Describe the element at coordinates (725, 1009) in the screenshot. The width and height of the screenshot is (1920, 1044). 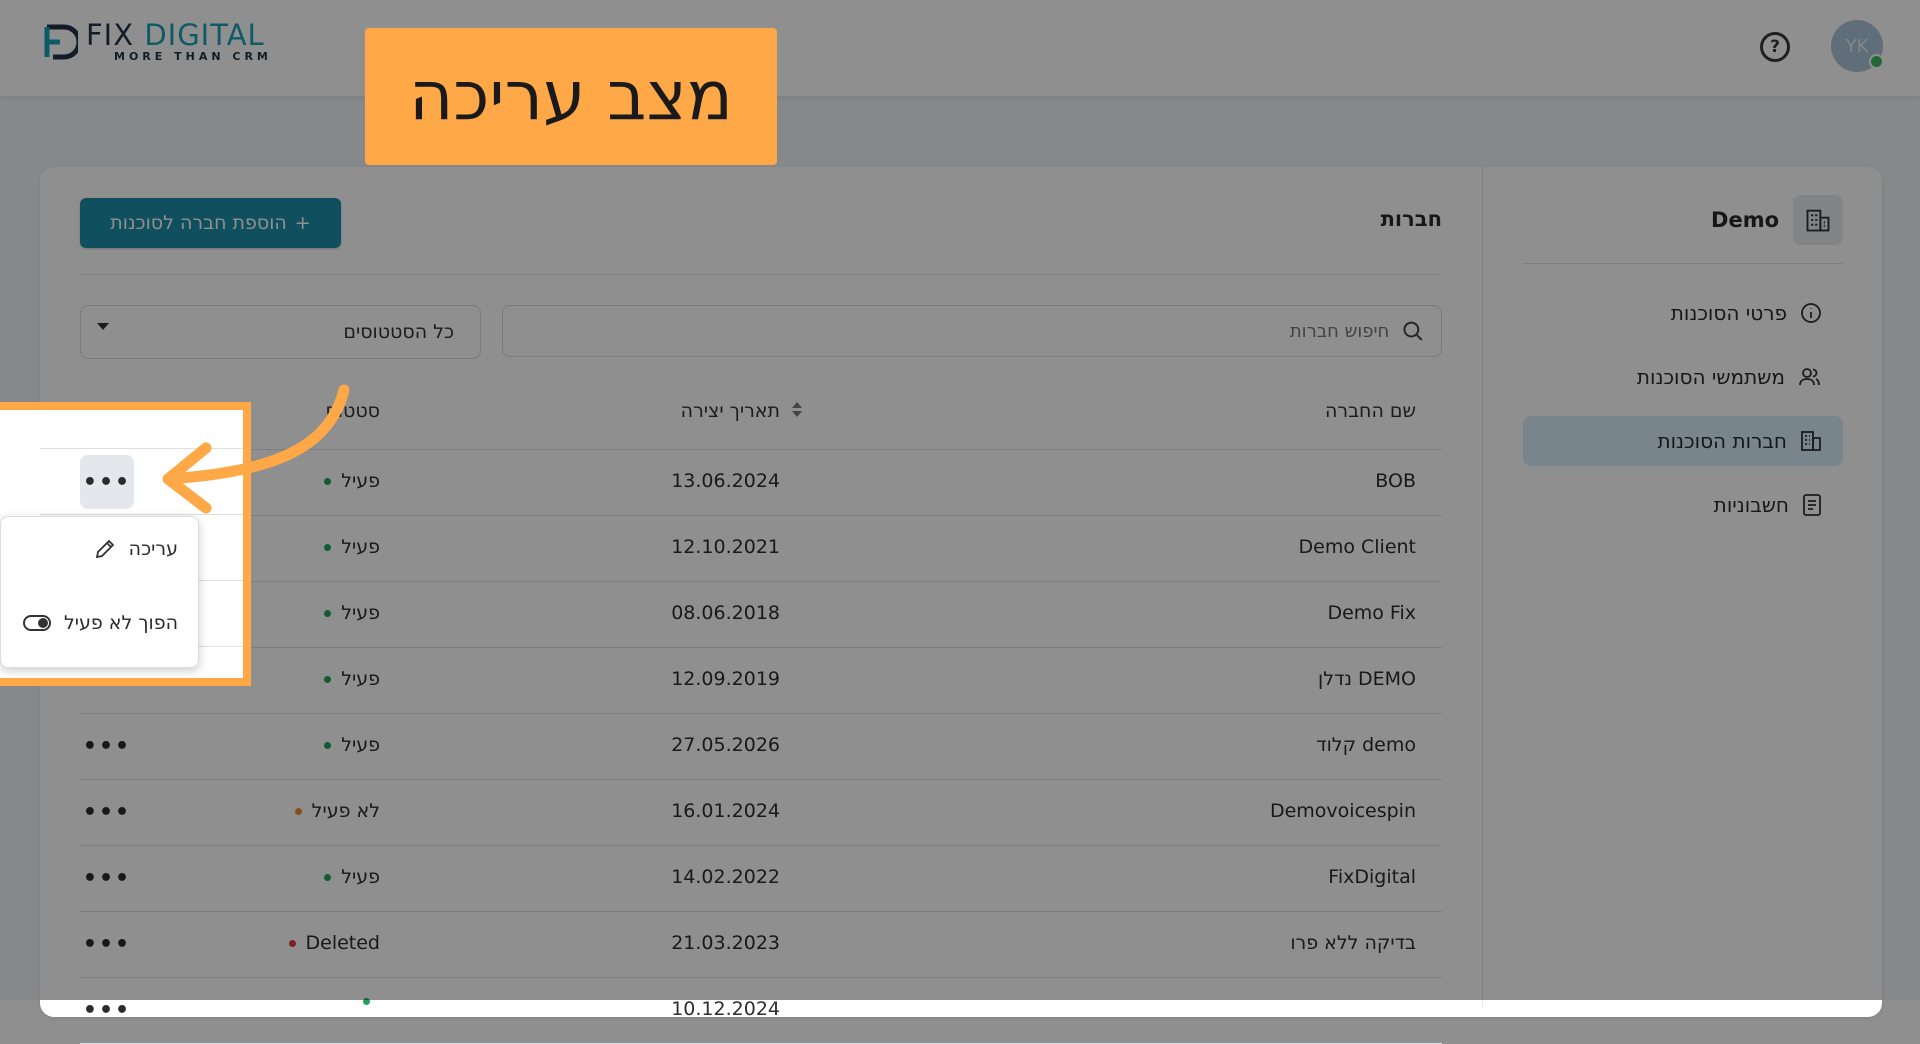
I see `creation-date: 10.12.2024` at that location.